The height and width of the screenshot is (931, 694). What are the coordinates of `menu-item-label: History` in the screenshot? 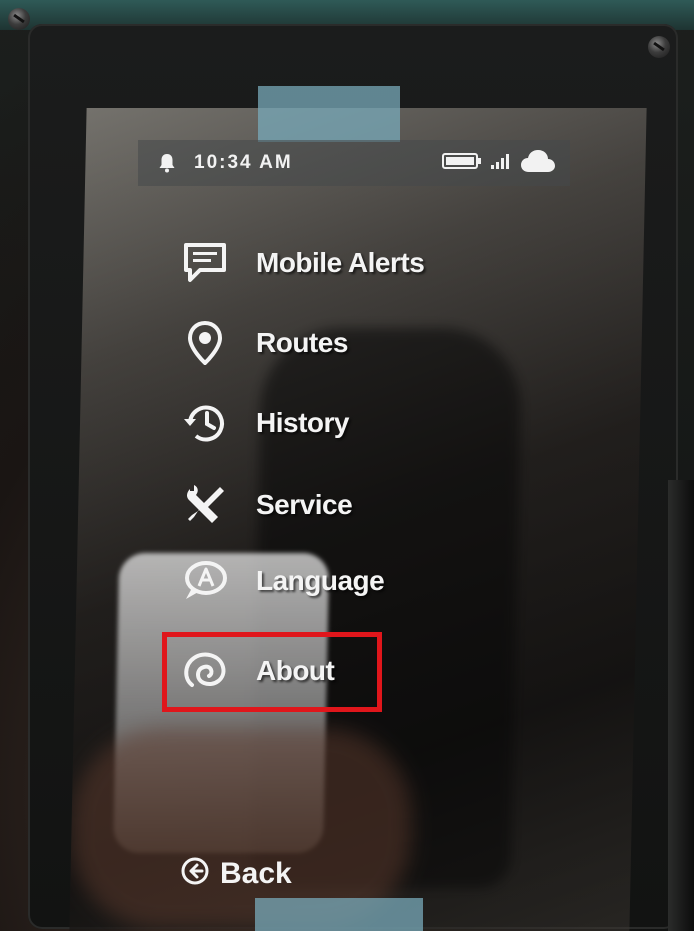 It's located at (302, 422).